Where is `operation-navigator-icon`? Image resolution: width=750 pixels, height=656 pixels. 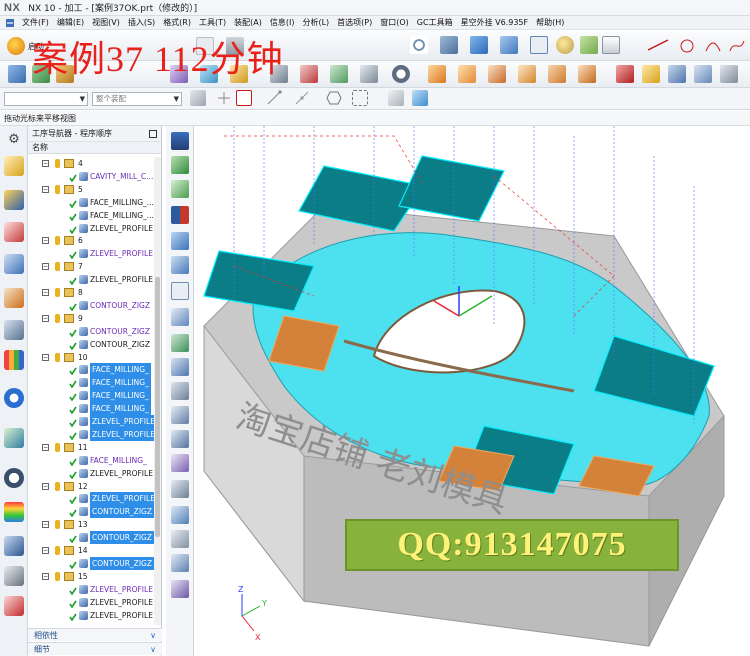 operation-navigator-icon is located at coordinates (14, 264).